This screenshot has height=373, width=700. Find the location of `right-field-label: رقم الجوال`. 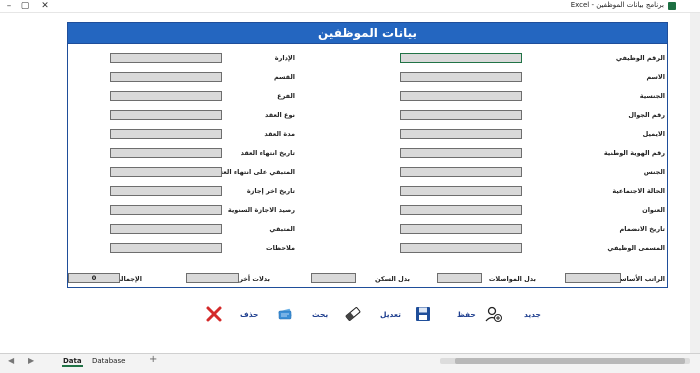

right-field-label: رقم الجوال is located at coordinates (646, 115).